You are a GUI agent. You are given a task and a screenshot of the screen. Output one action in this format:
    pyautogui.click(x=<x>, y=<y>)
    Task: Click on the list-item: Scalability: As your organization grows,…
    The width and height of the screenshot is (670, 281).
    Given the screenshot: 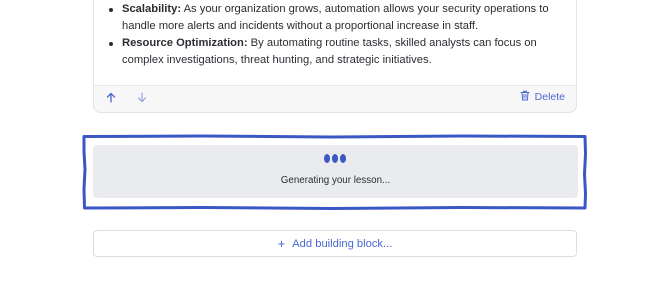 What is the action you would take?
    pyautogui.click(x=338, y=18)
    